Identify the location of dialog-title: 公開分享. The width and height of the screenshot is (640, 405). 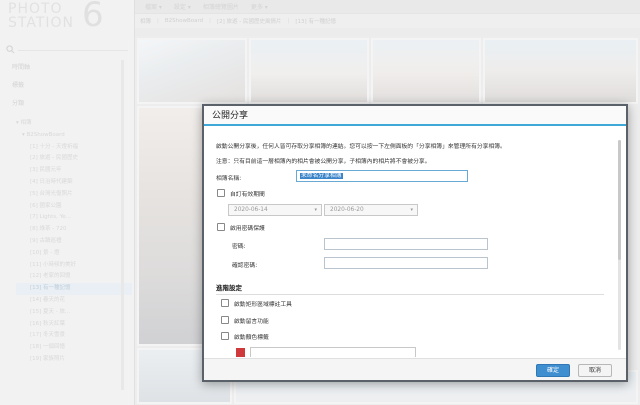
(415, 116).